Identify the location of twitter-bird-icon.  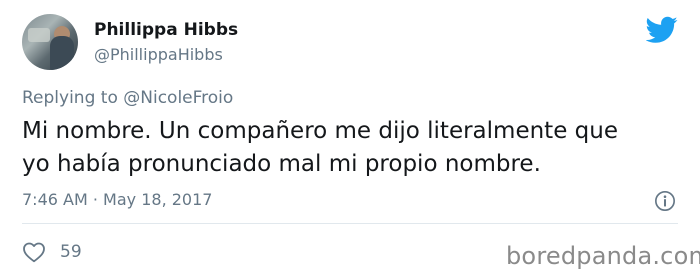
(662, 30).